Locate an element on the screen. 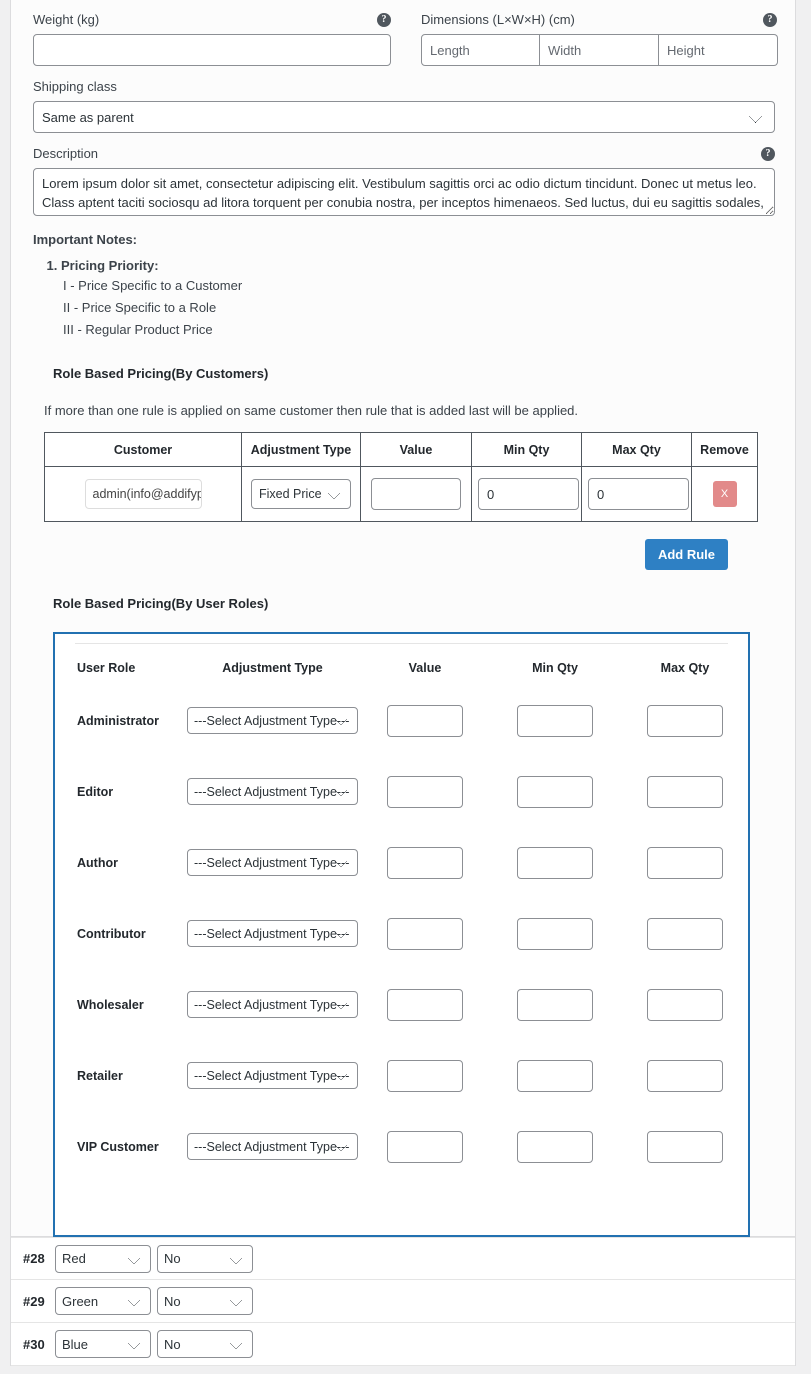 The height and width of the screenshot is (1374, 811). variation-number: #30 is located at coordinates (34, 1344).